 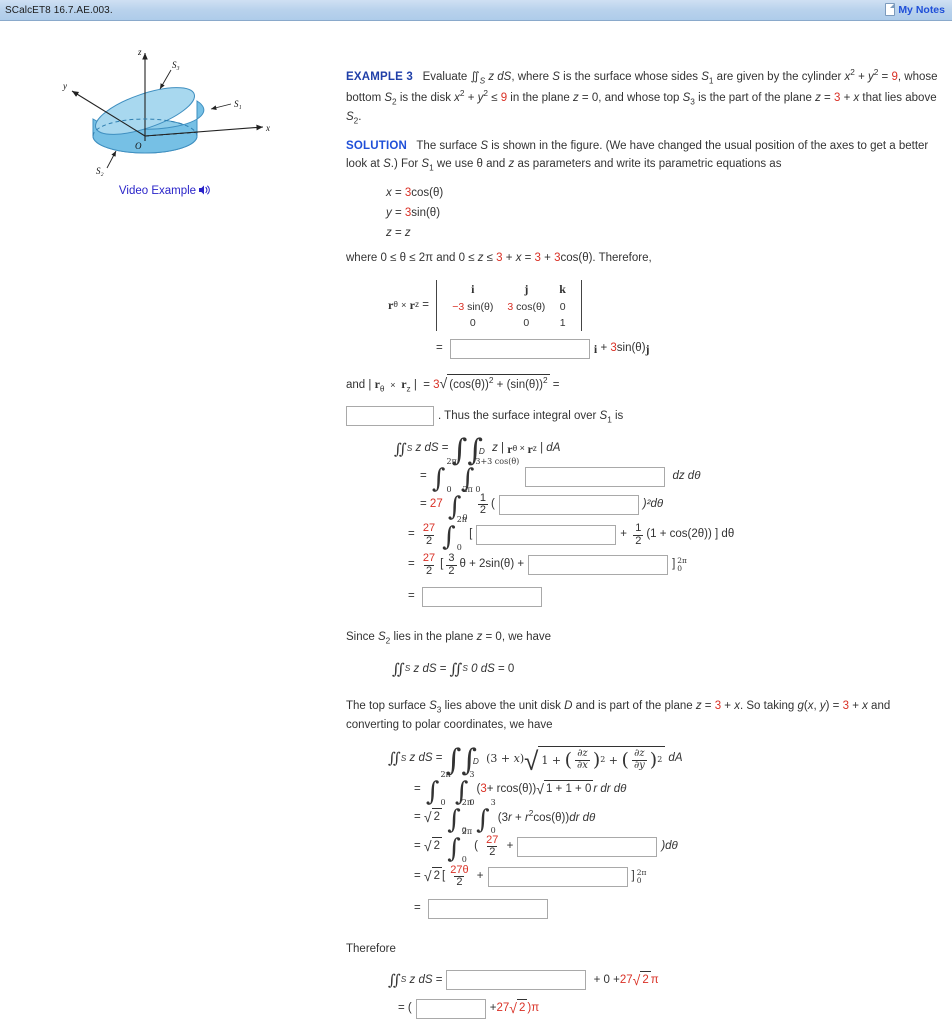 What do you see at coordinates (443, 803) in the screenshot?
I see `limit-lower-0-e: 0` at bounding box center [443, 803].